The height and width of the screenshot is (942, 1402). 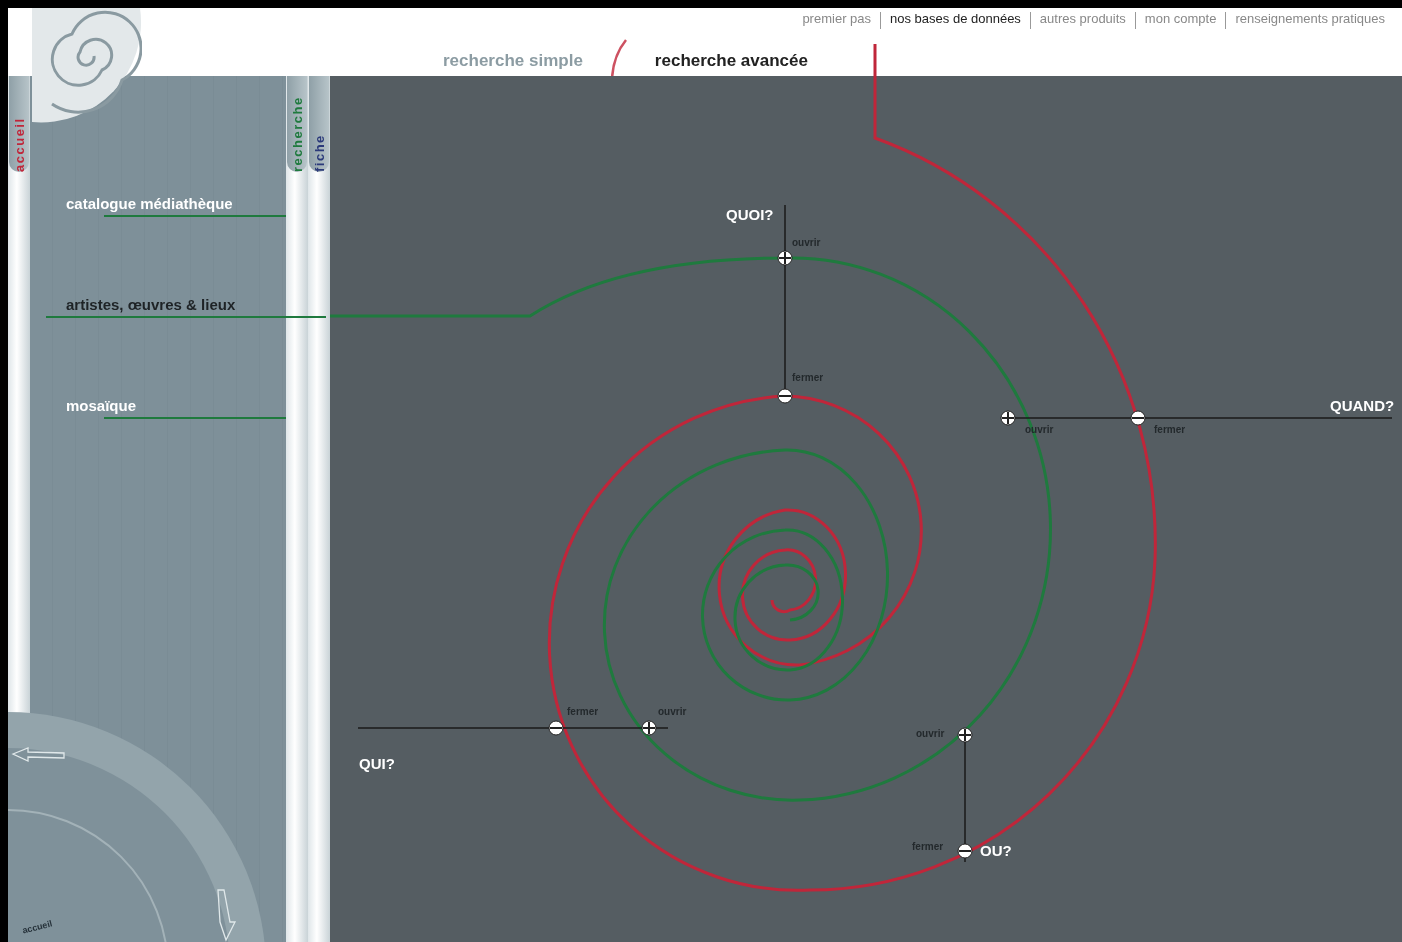 I want to click on search-tab: recherche simple, so click(x=513, y=61).